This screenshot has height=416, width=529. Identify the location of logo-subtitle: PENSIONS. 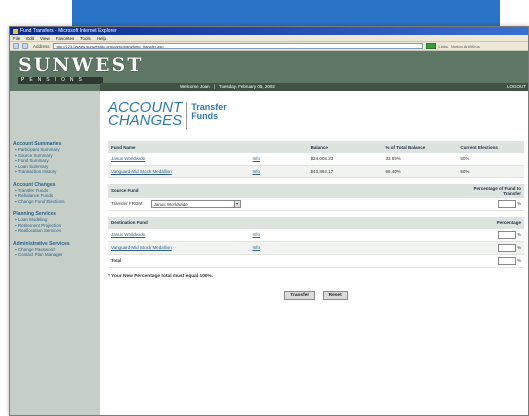
(60, 80).